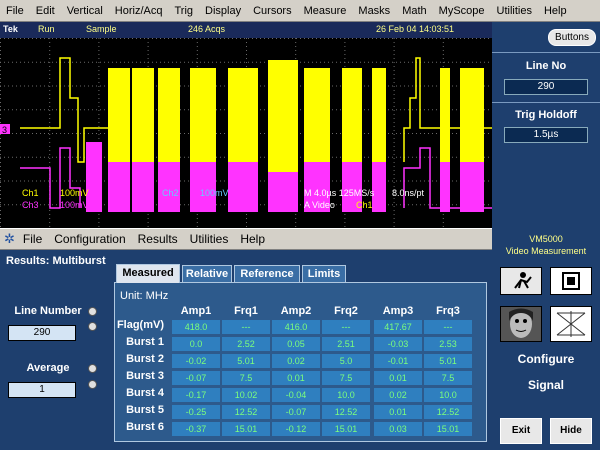 Image resolution: width=600 pixels, height=450 pixels. Describe the element at coordinates (74, 193) in the screenshot. I see `ch1-scale: 100mV` at that location.